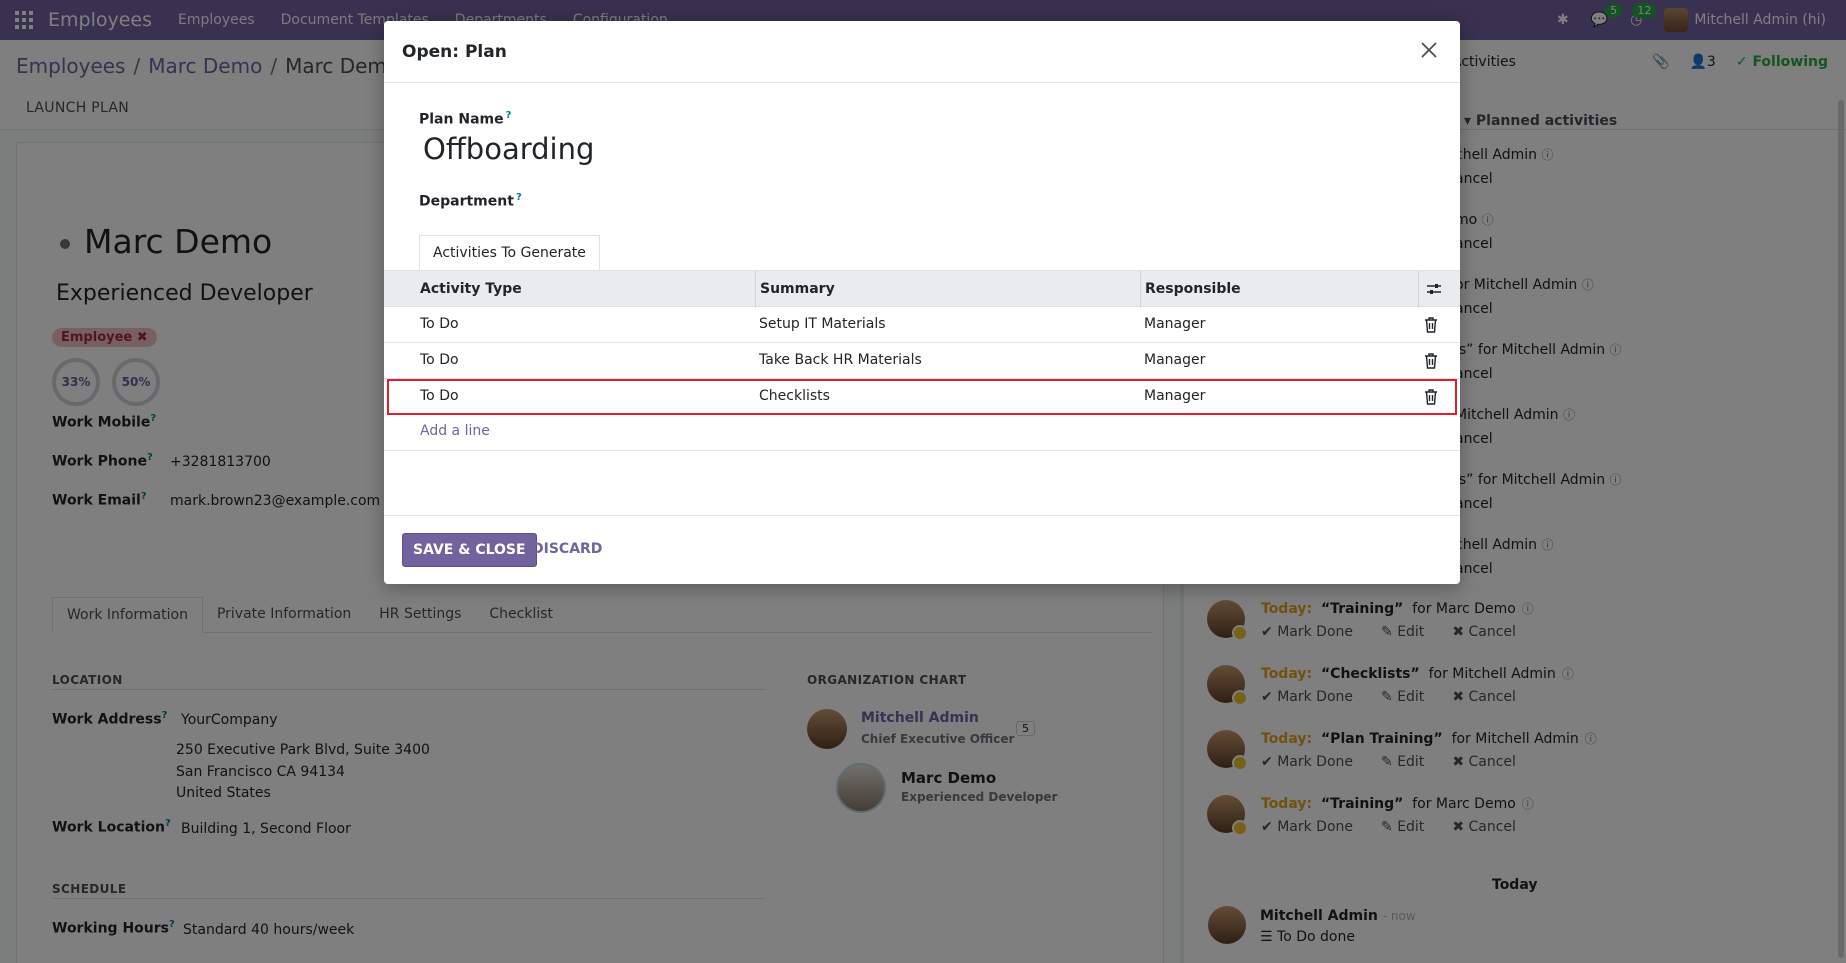 Image resolution: width=1846 pixels, height=963 pixels. What do you see at coordinates (508, 149) in the screenshot?
I see `plan-name-input: Offboarding` at bounding box center [508, 149].